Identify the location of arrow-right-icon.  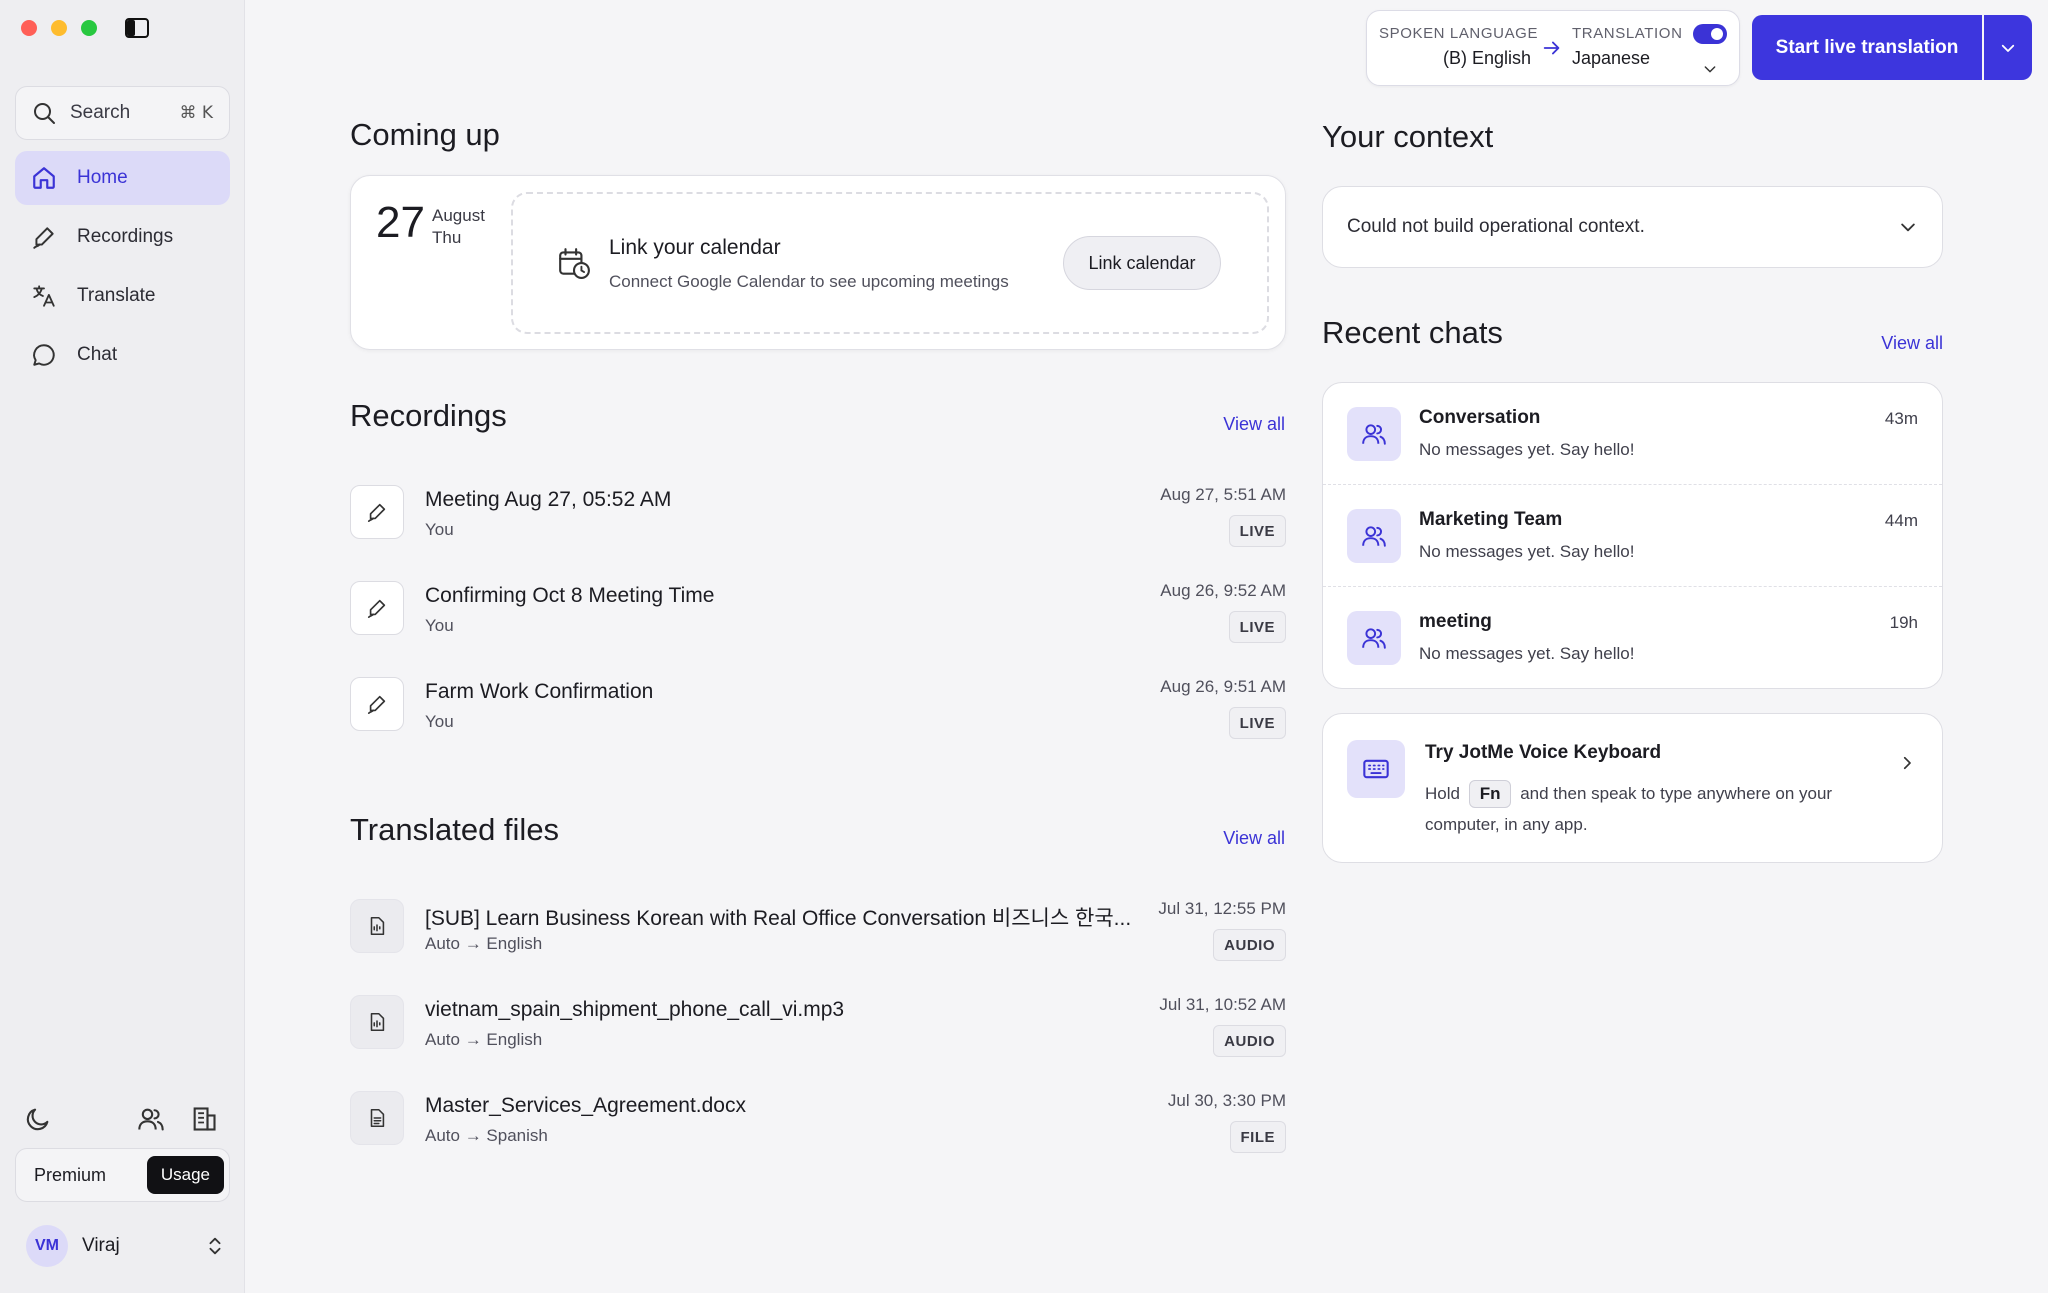
(1551, 48).